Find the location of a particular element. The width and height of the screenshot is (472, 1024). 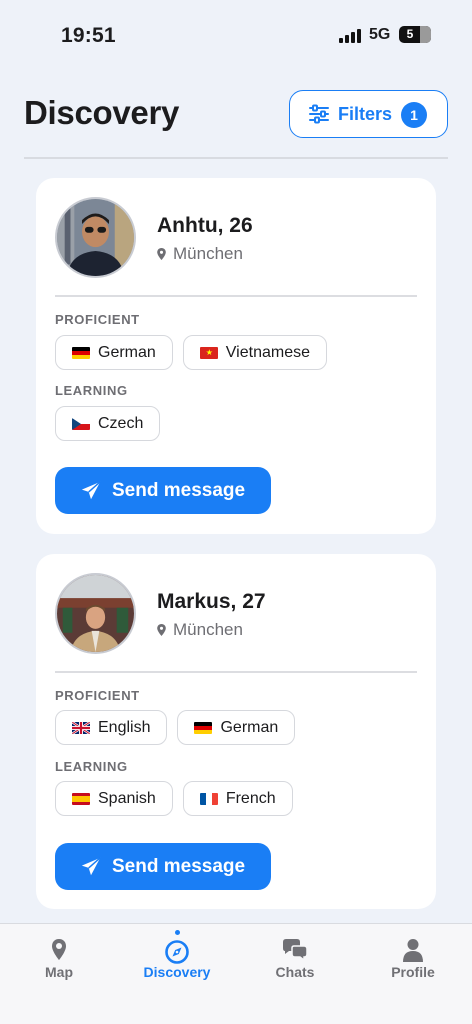

tab-label: Map is located at coordinates (59, 972).